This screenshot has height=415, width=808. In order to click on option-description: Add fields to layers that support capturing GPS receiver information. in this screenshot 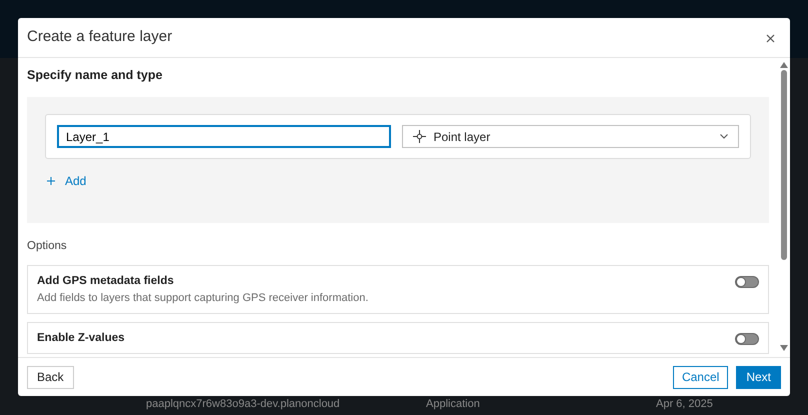, I will do `click(202, 298)`.